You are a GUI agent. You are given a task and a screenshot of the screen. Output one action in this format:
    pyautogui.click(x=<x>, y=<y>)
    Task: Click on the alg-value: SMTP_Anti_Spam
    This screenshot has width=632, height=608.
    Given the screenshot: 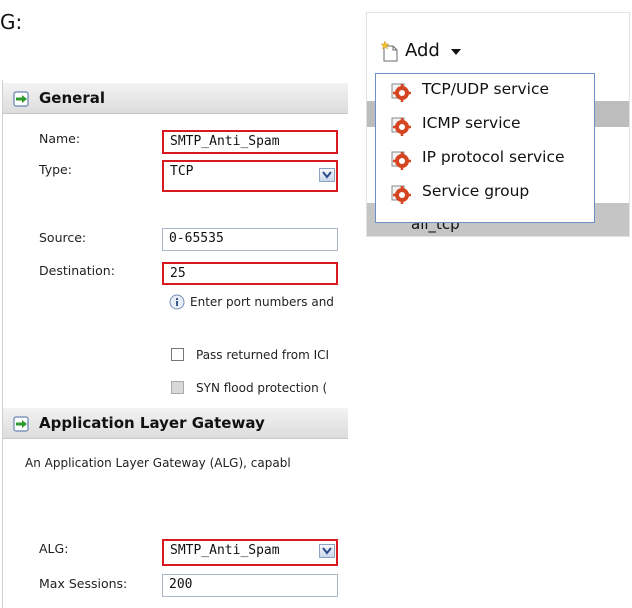 What is the action you would take?
    pyautogui.click(x=225, y=550)
    